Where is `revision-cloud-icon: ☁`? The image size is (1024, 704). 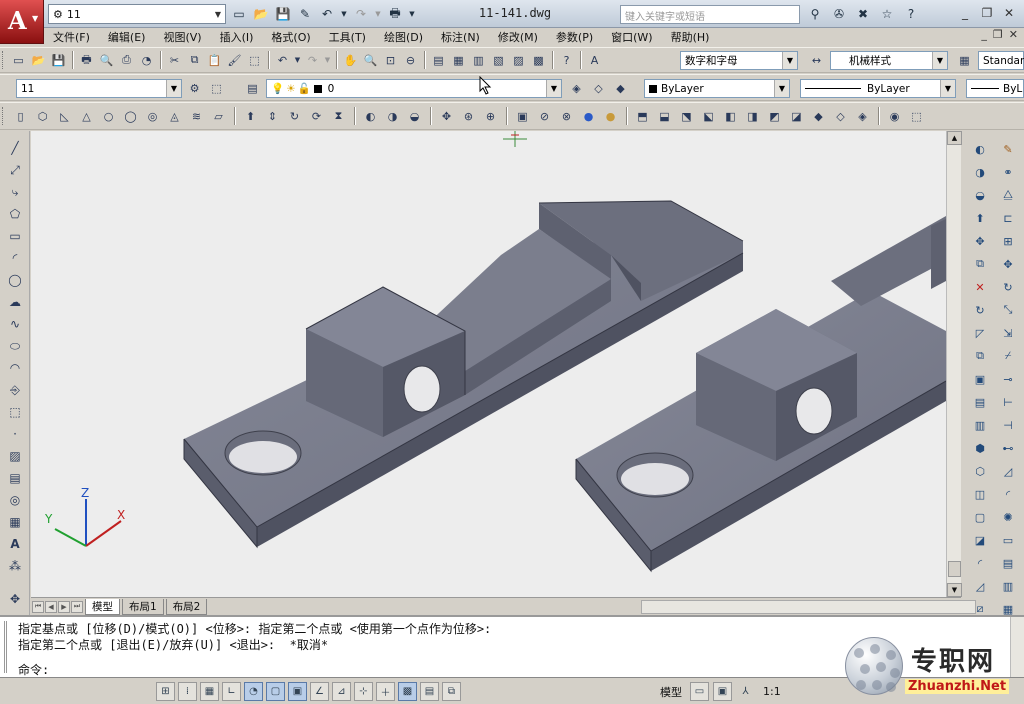
revision-cloud-icon: ☁ is located at coordinates (15, 302).